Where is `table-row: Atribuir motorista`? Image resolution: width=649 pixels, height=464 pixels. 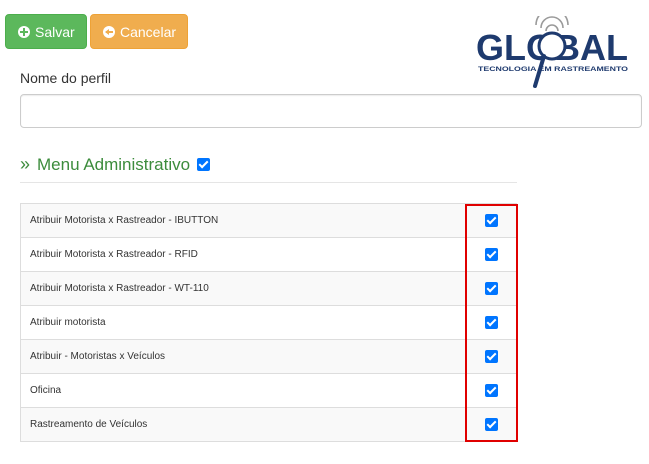
table-row: Atribuir motorista is located at coordinates (268, 322).